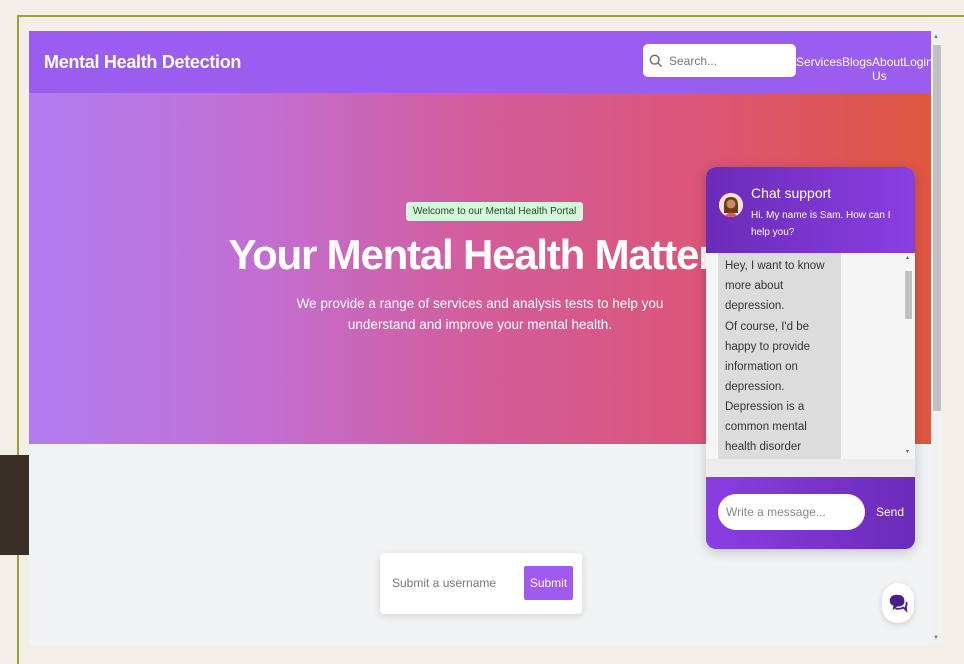 This screenshot has height=664, width=964. I want to click on page-scroll-up-icon: ▲, so click(936, 37).